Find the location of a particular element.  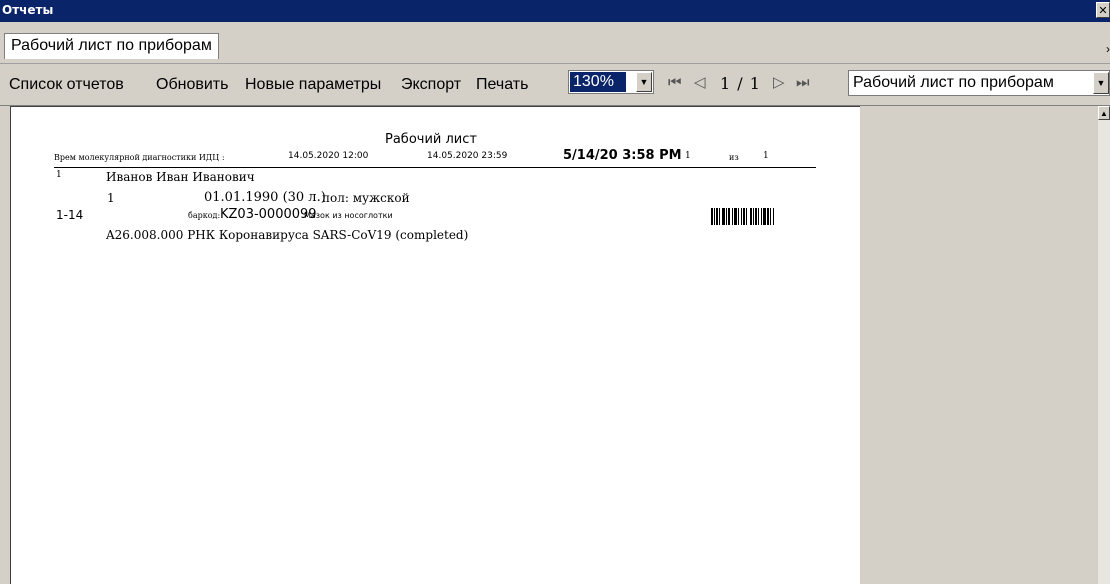

report-select: Рабочий лист по приборам ▼ is located at coordinates (979, 83).